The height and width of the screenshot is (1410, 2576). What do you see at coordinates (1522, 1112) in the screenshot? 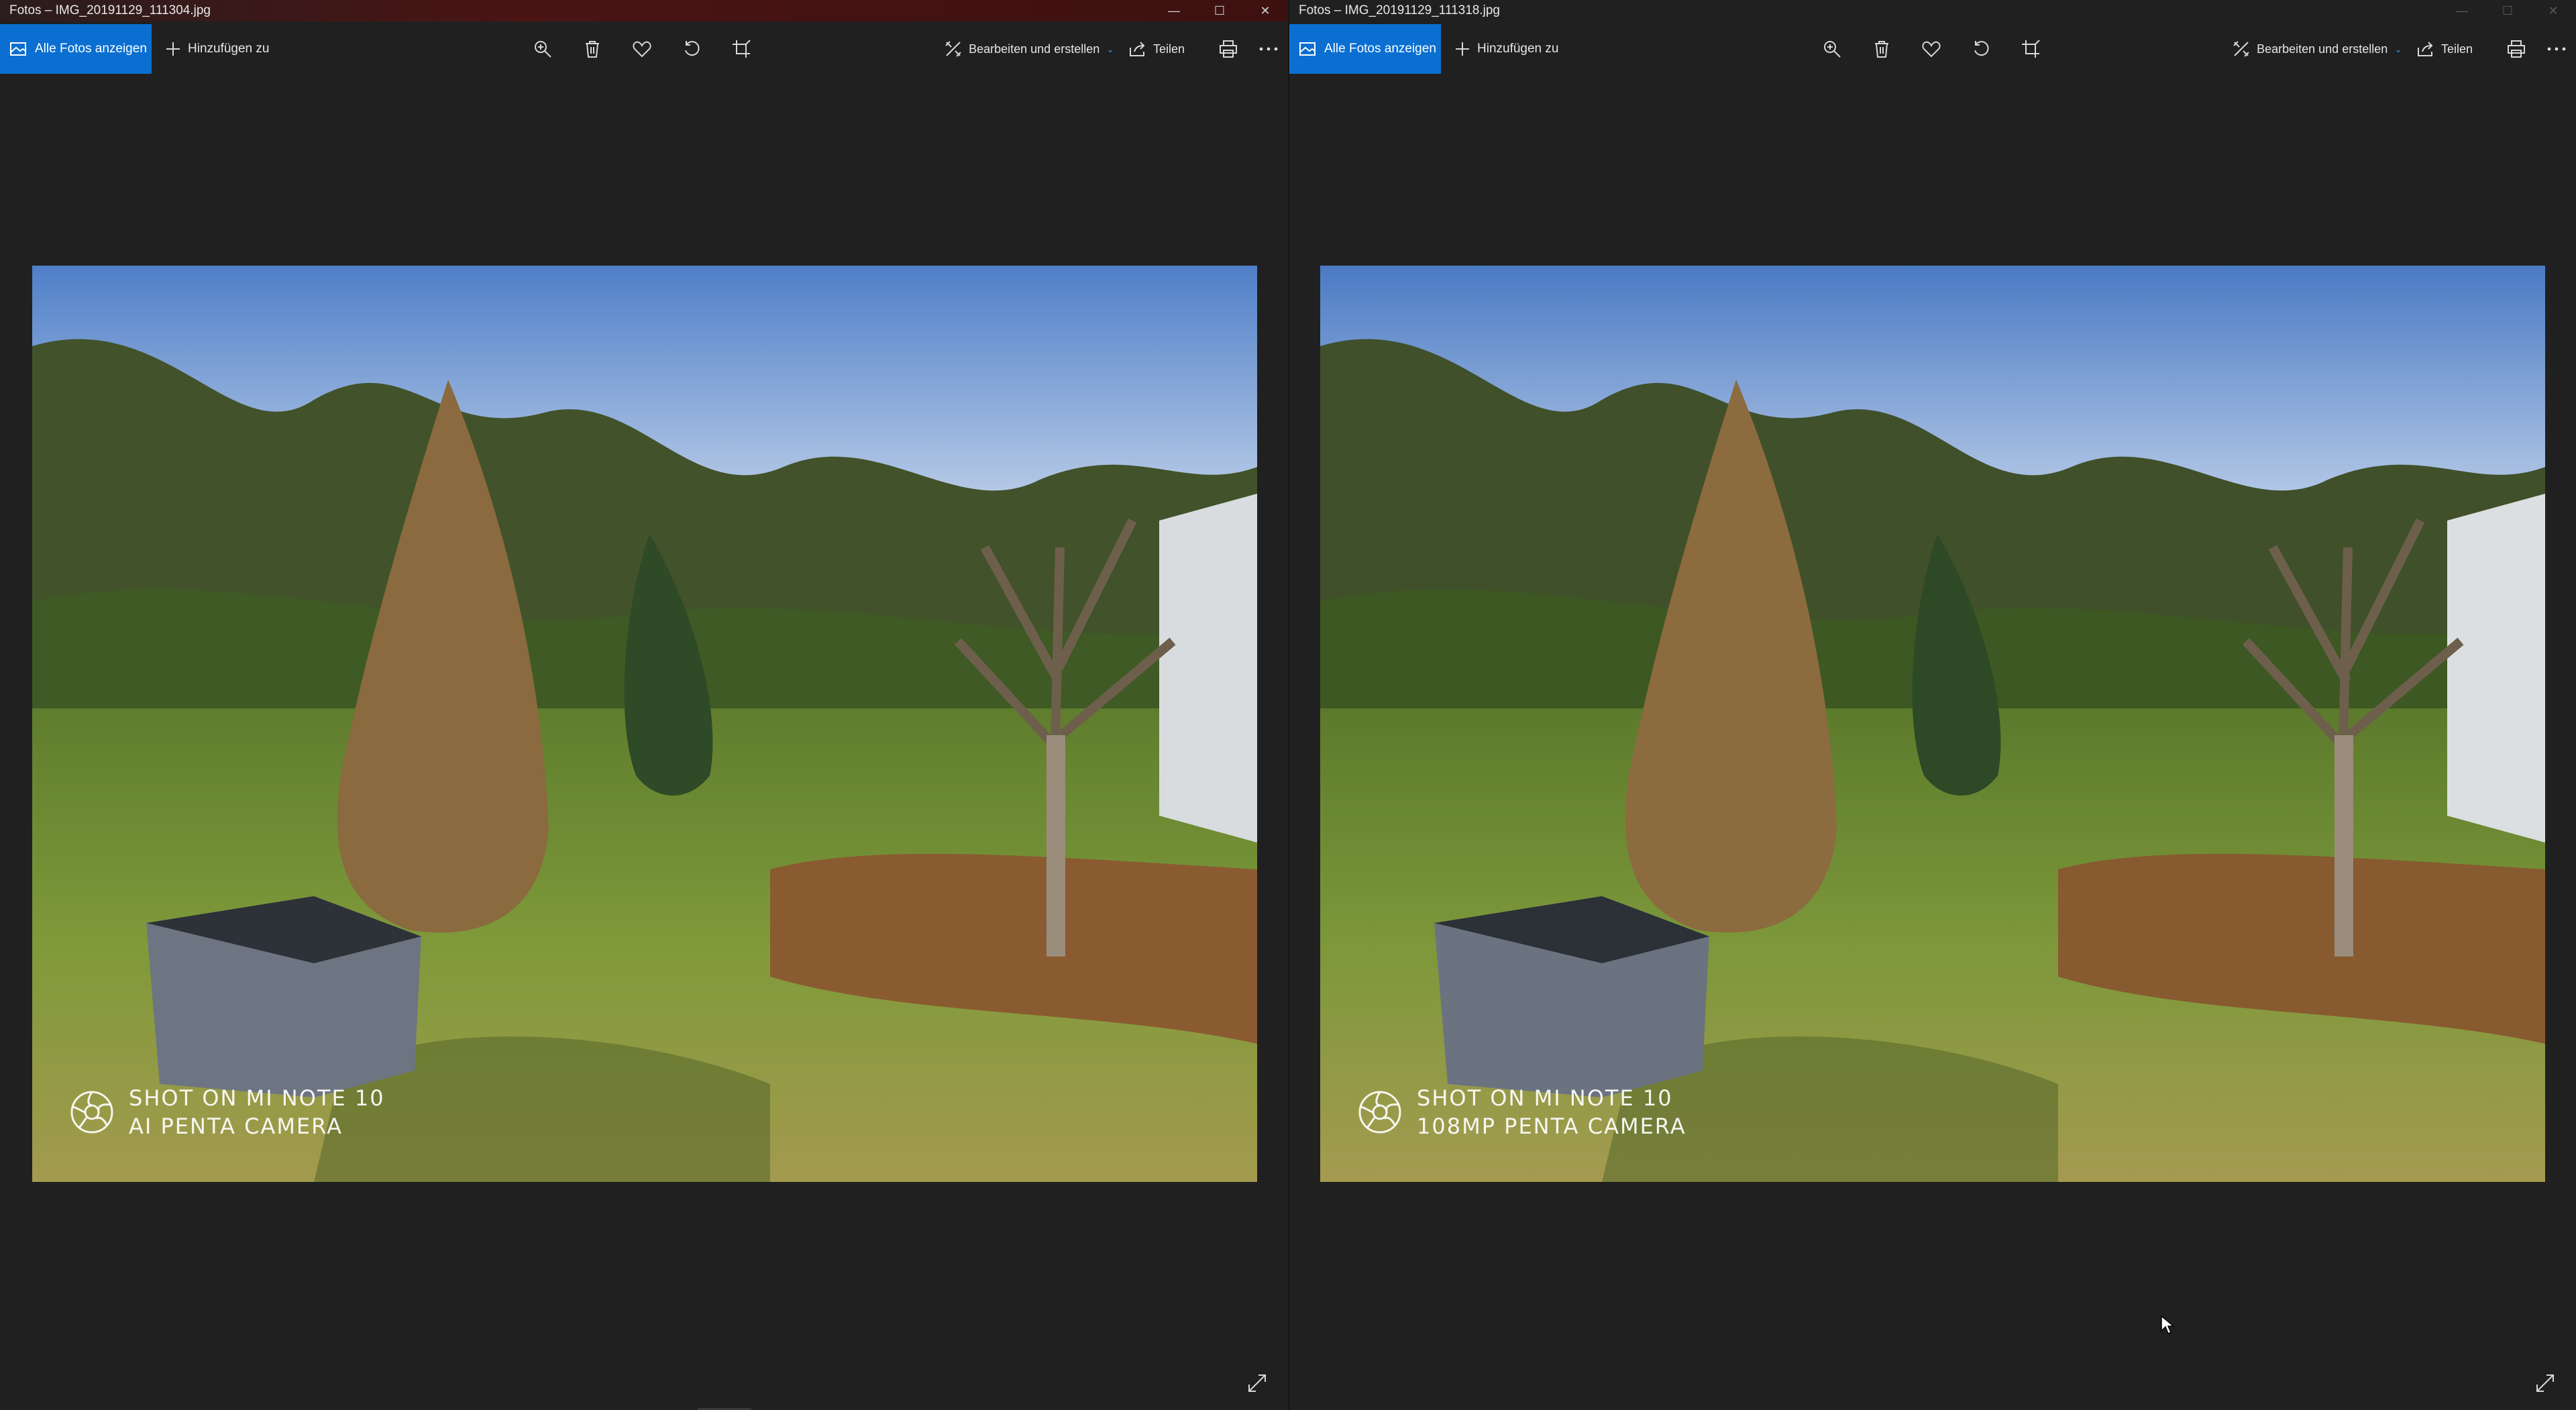
I see `camera-watermark: SHOT ON MI NOTE 10 108MP PENTA CAMERA` at bounding box center [1522, 1112].